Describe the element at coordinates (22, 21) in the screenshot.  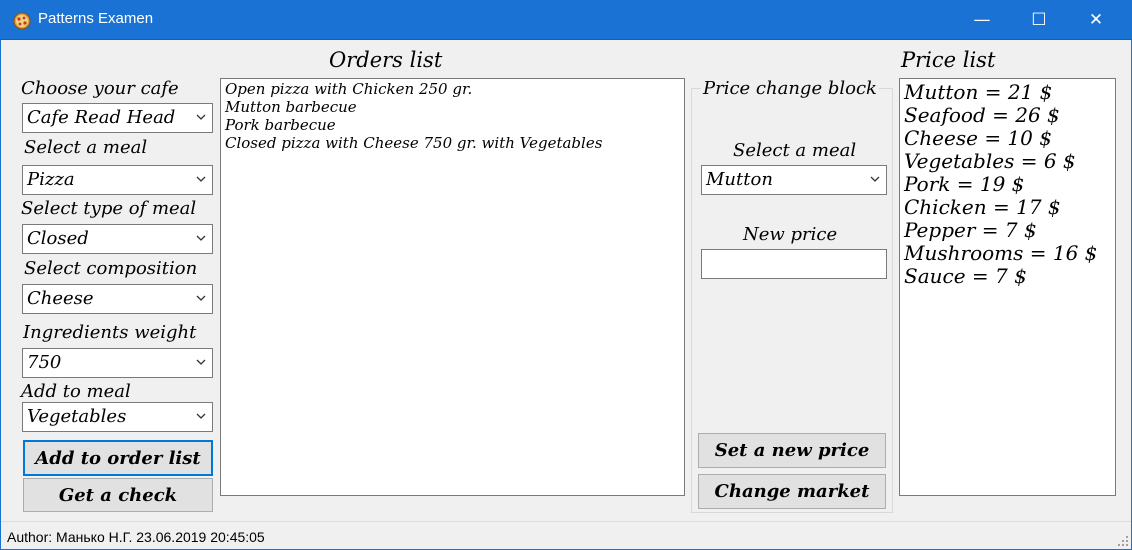
I see `pizza-icon` at that location.